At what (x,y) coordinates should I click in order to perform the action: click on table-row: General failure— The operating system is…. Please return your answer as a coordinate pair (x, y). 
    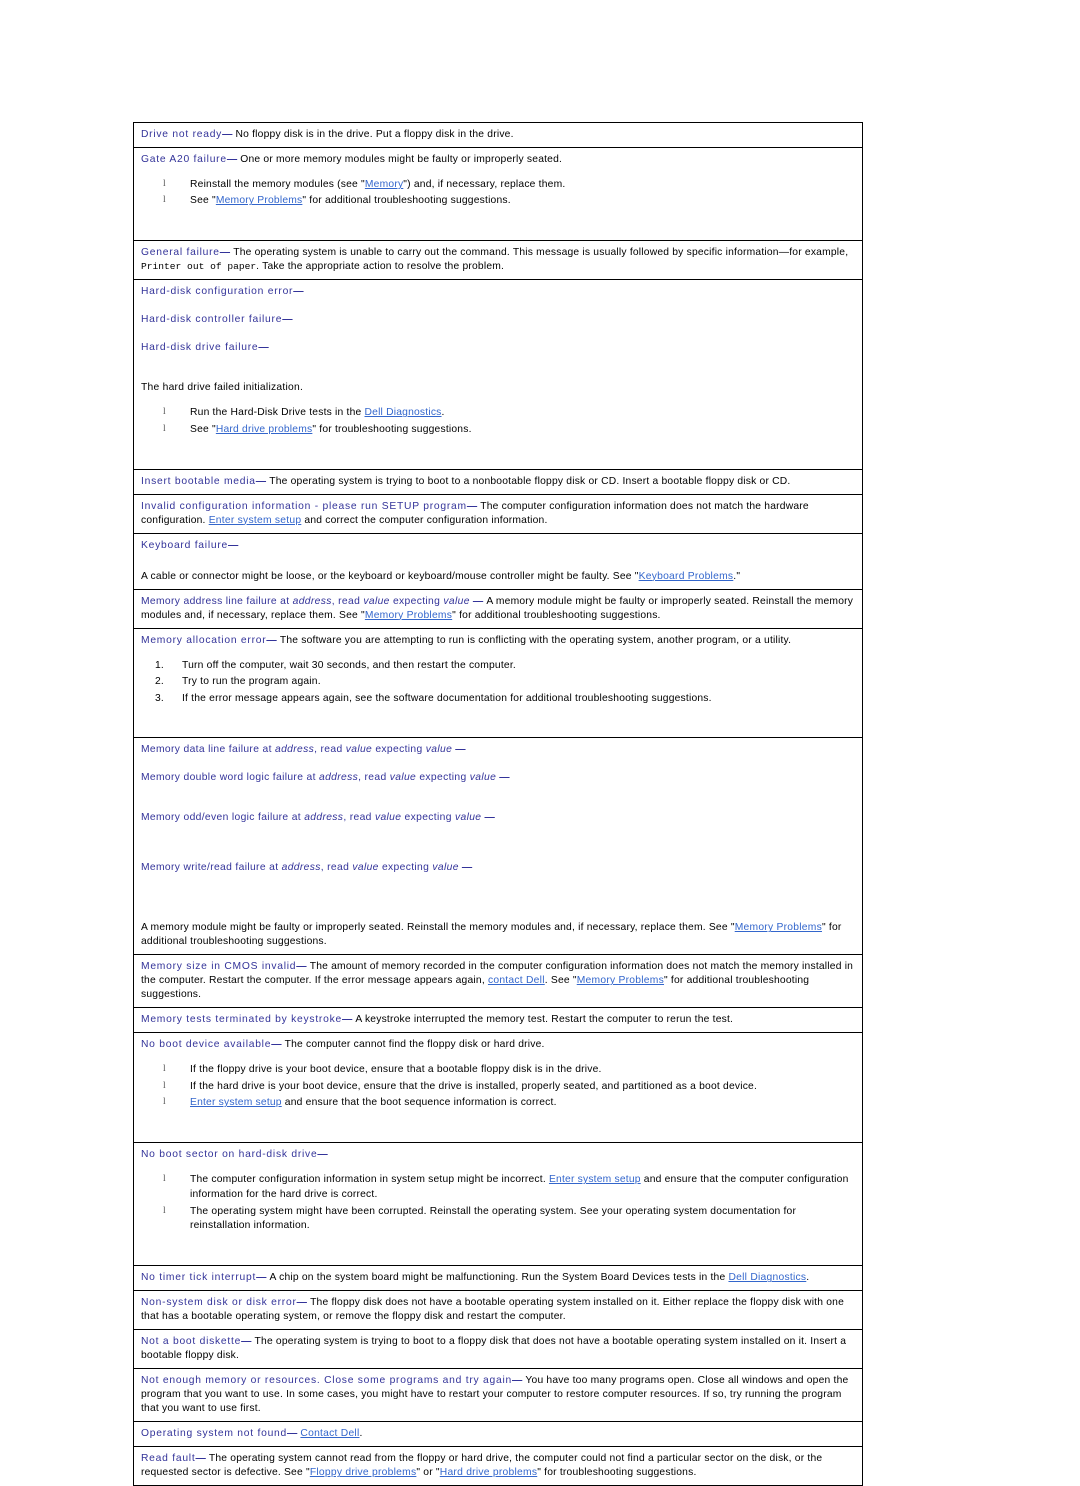
    Looking at the image, I should click on (498, 260).